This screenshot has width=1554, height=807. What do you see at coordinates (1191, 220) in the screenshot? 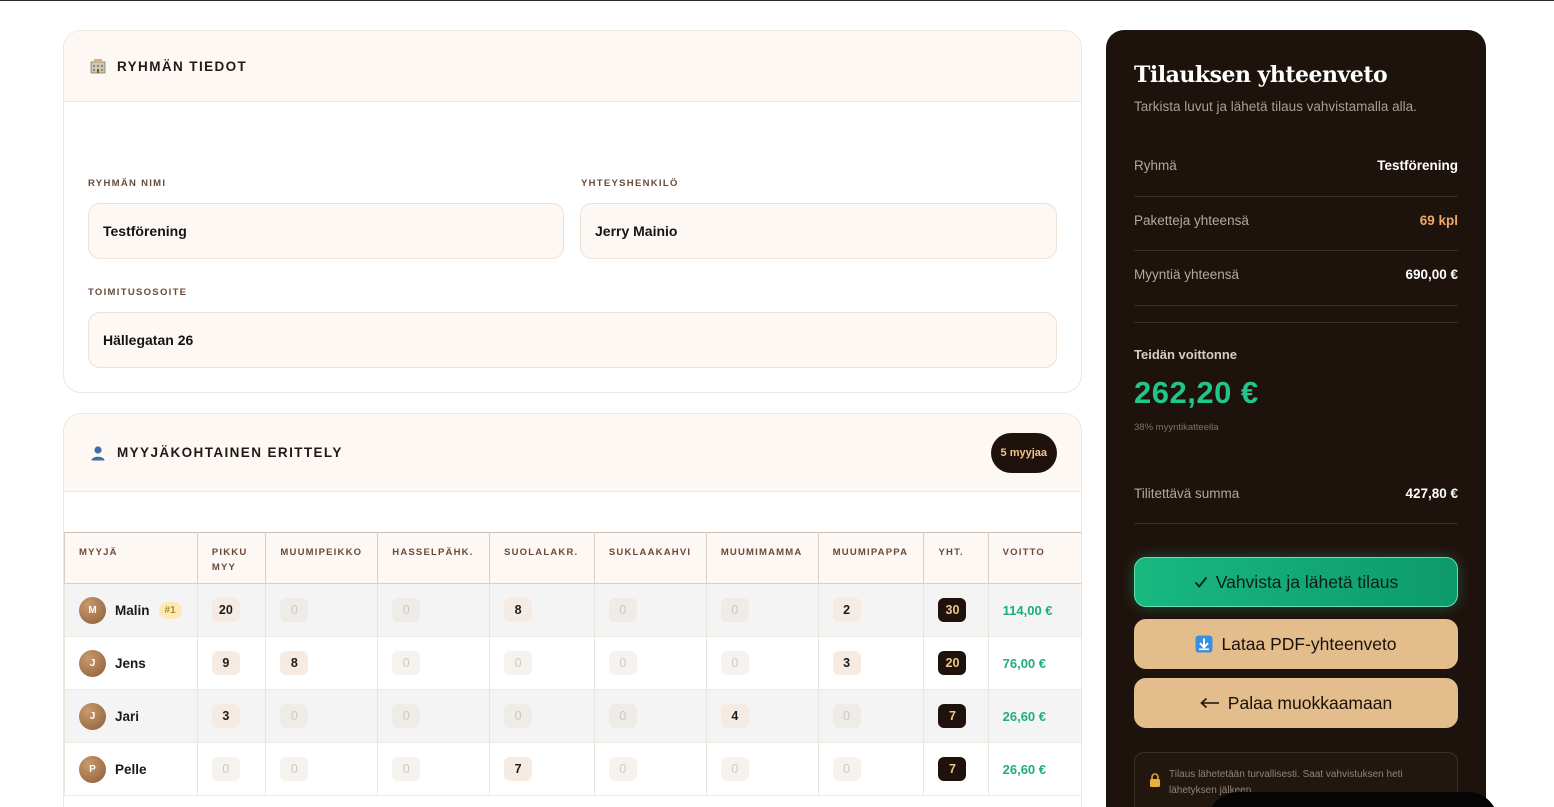
I see `packages-key: Paketteja yhteensä` at bounding box center [1191, 220].